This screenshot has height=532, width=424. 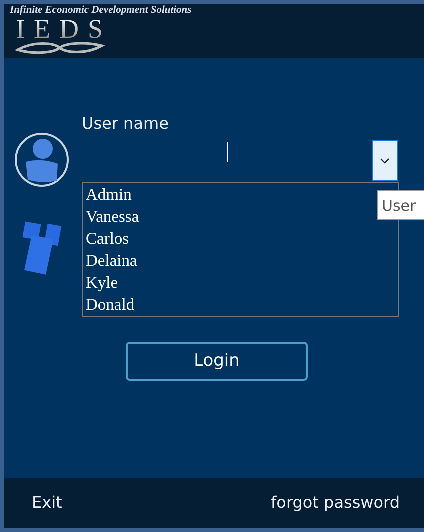 I want to click on tooltip: User, so click(x=400, y=205).